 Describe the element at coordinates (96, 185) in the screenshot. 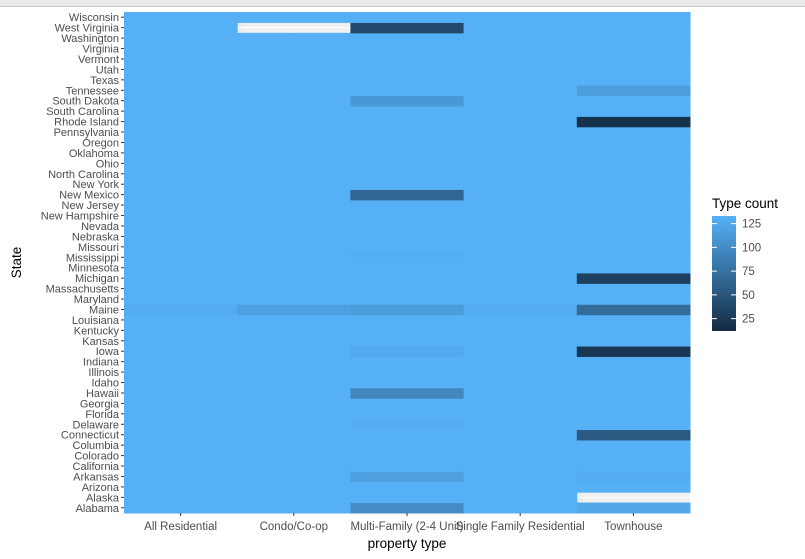

I see `y-tick-label: New York` at that location.